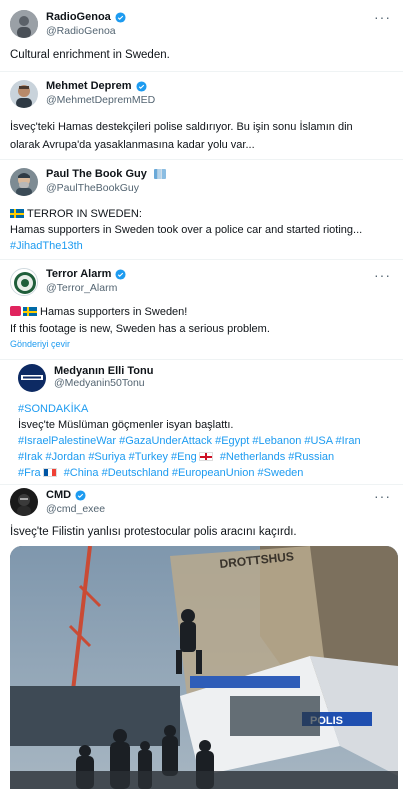 The width and height of the screenshot is (403, 789). Describe the element at coordinates (75, 509) in the screenshot. I see `author-handle: @cmd_exee` at that location.